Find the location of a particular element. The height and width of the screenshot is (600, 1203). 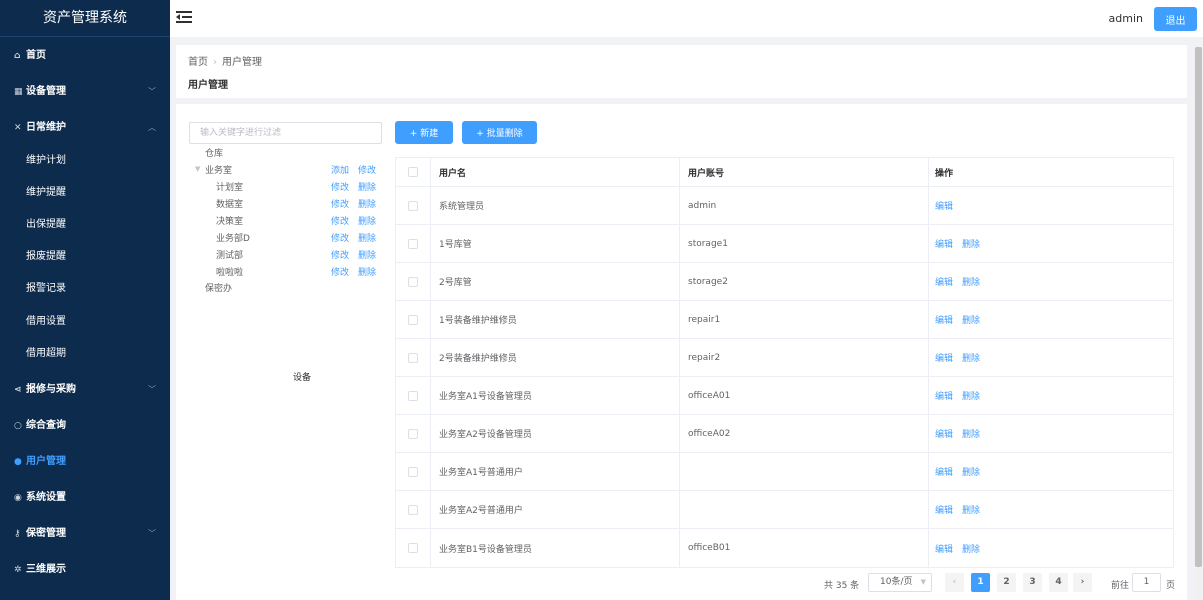

header-account: 用户账号 is located at coordinates (803, 172).